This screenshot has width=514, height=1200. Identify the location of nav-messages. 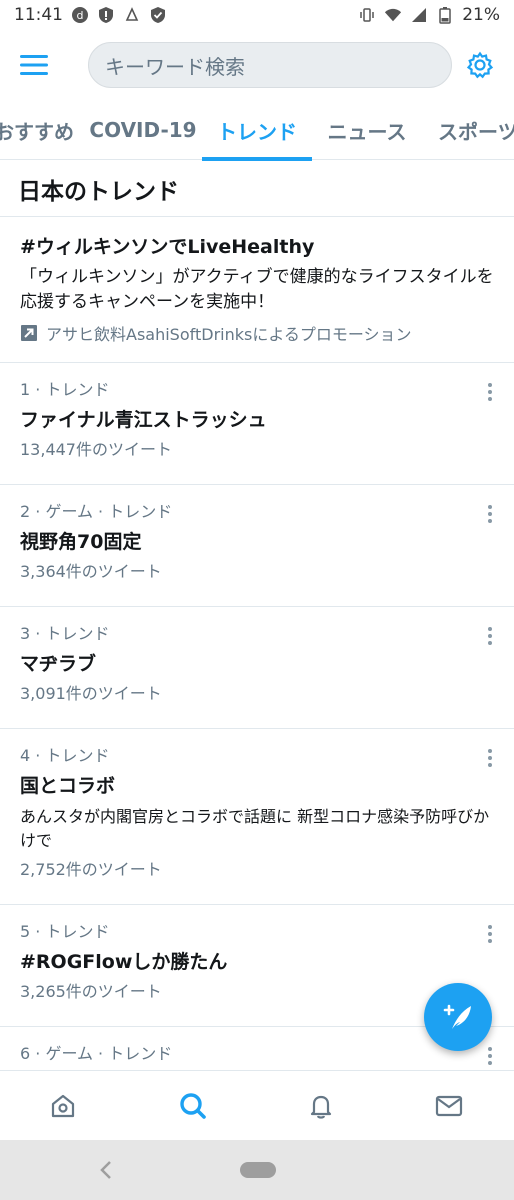
(449, 1106).